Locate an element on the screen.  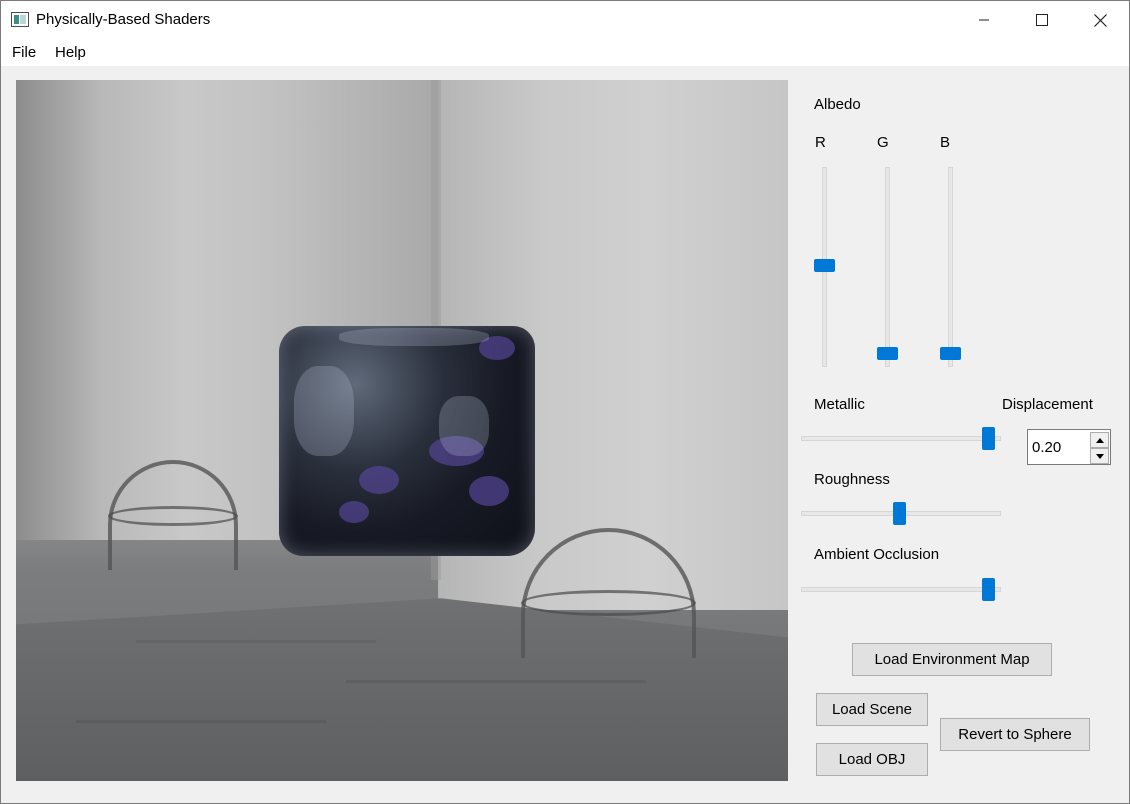
minimize-button is located at coordinates (984, 20).